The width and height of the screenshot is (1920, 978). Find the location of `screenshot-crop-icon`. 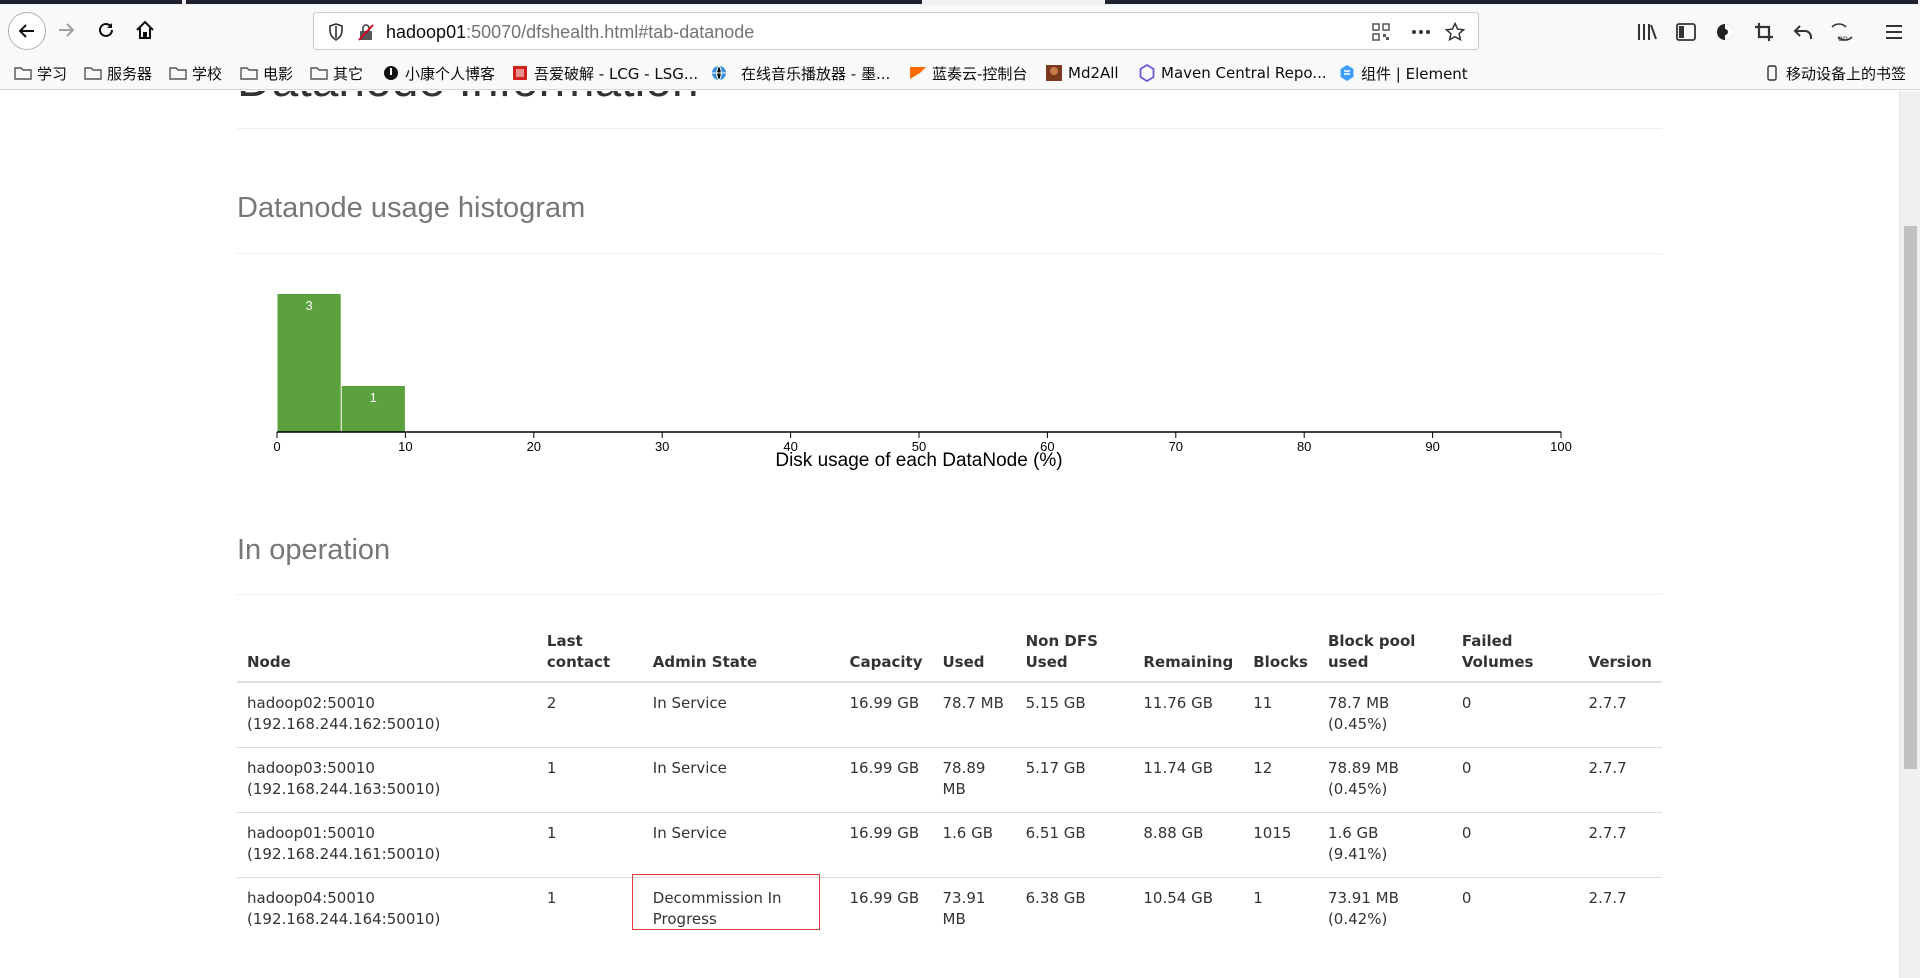

screenshot-crop-icon is located at coordinates (1764, 32).